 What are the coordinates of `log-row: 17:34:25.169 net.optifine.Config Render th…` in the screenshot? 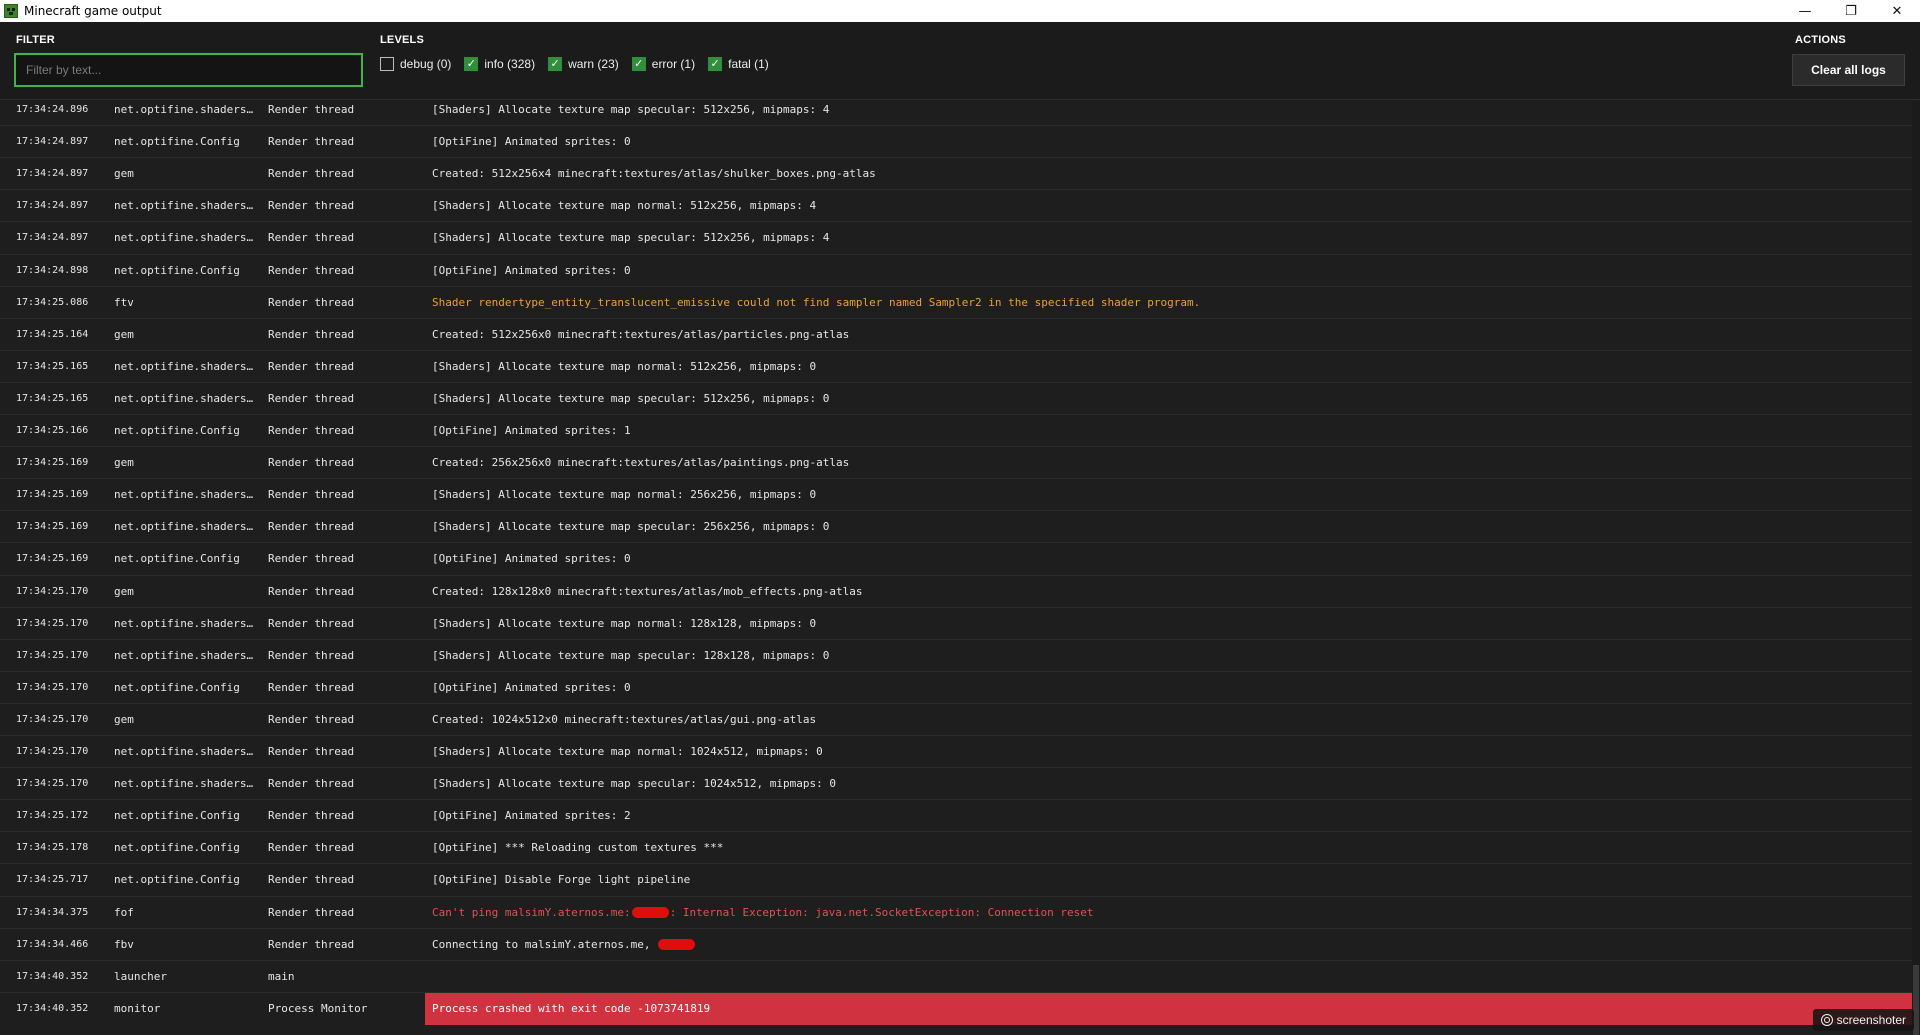 It's located at (956, 558).